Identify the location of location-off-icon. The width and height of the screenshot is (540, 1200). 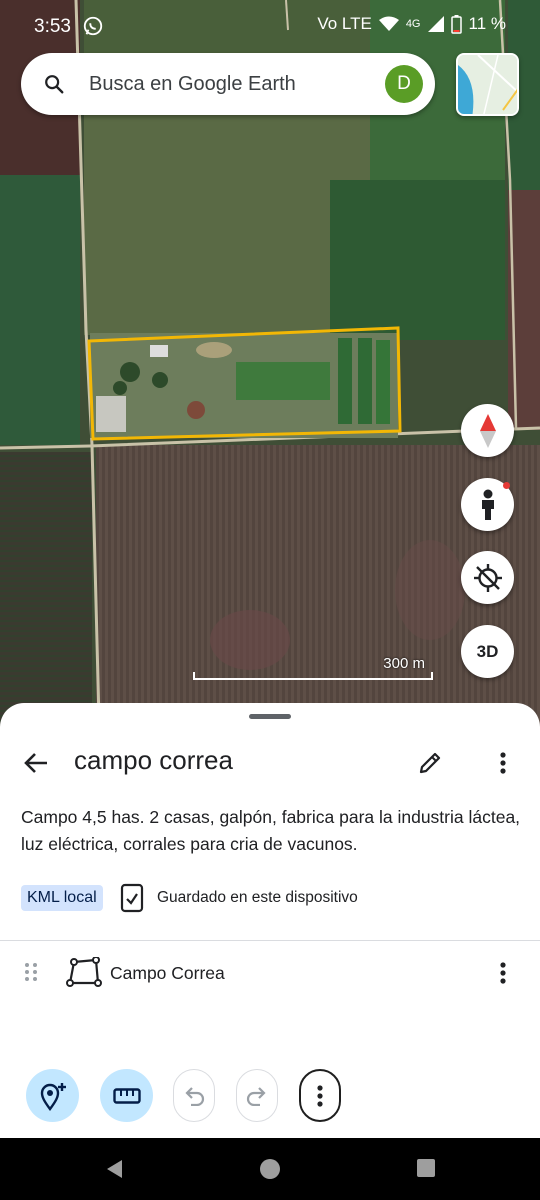
(487, 577).